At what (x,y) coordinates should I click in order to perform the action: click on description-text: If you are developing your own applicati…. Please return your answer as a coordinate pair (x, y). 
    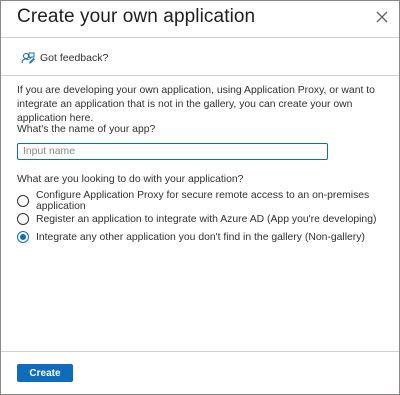
    Looking at the image, I should click on (196, 104).